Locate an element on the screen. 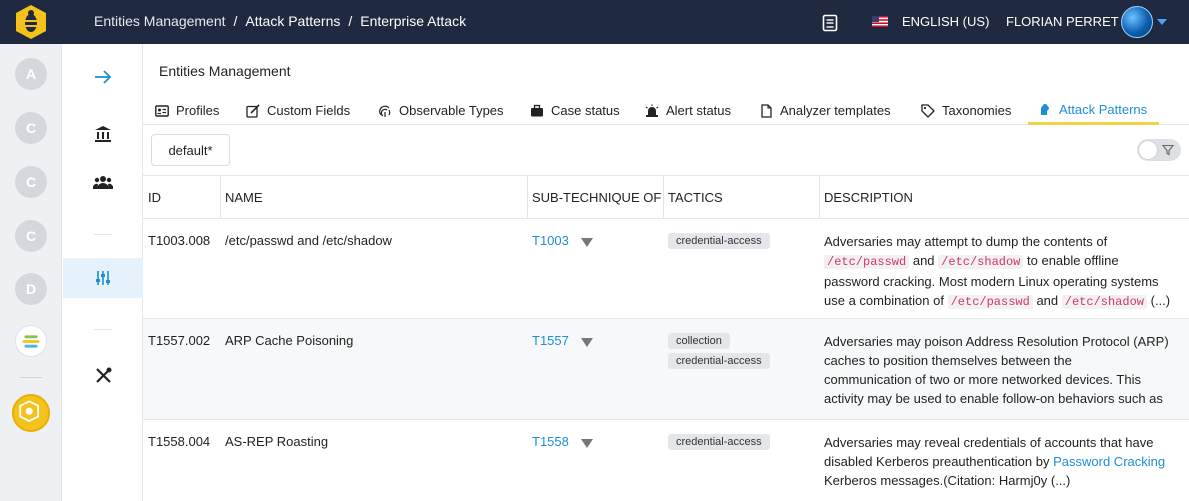 Image resolution: width=1189 pixels, height=501 pixels. tab-profiles: Profiles is located at coordinates (187, 110).